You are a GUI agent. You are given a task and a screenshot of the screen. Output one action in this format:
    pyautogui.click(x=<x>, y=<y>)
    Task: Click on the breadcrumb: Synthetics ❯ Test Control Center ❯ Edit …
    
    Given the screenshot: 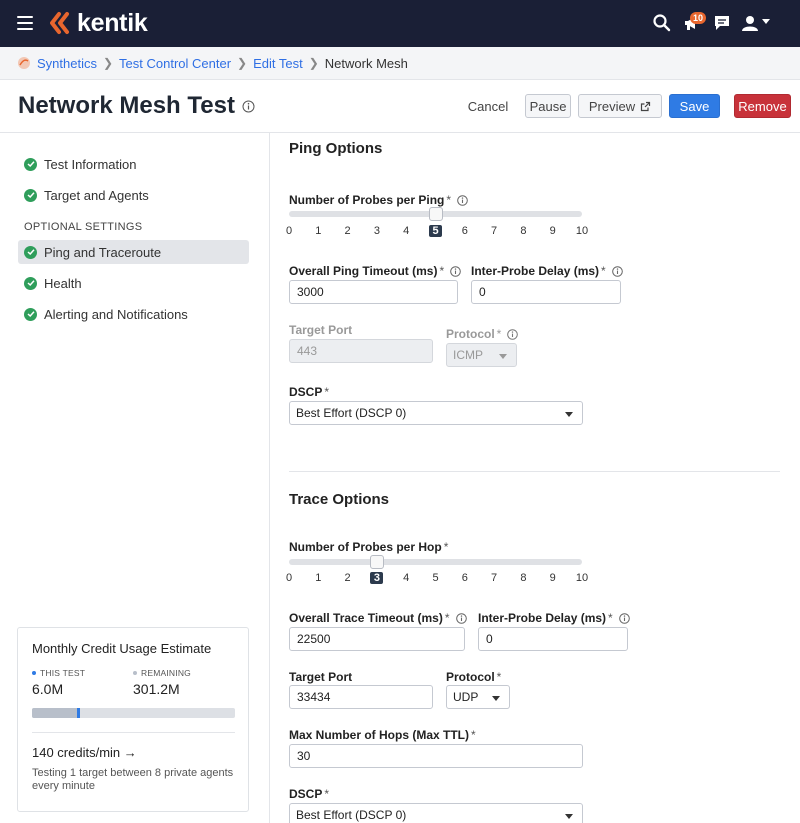 What is the action you would take?
    pyautogui.click(x=400, y=63)
    